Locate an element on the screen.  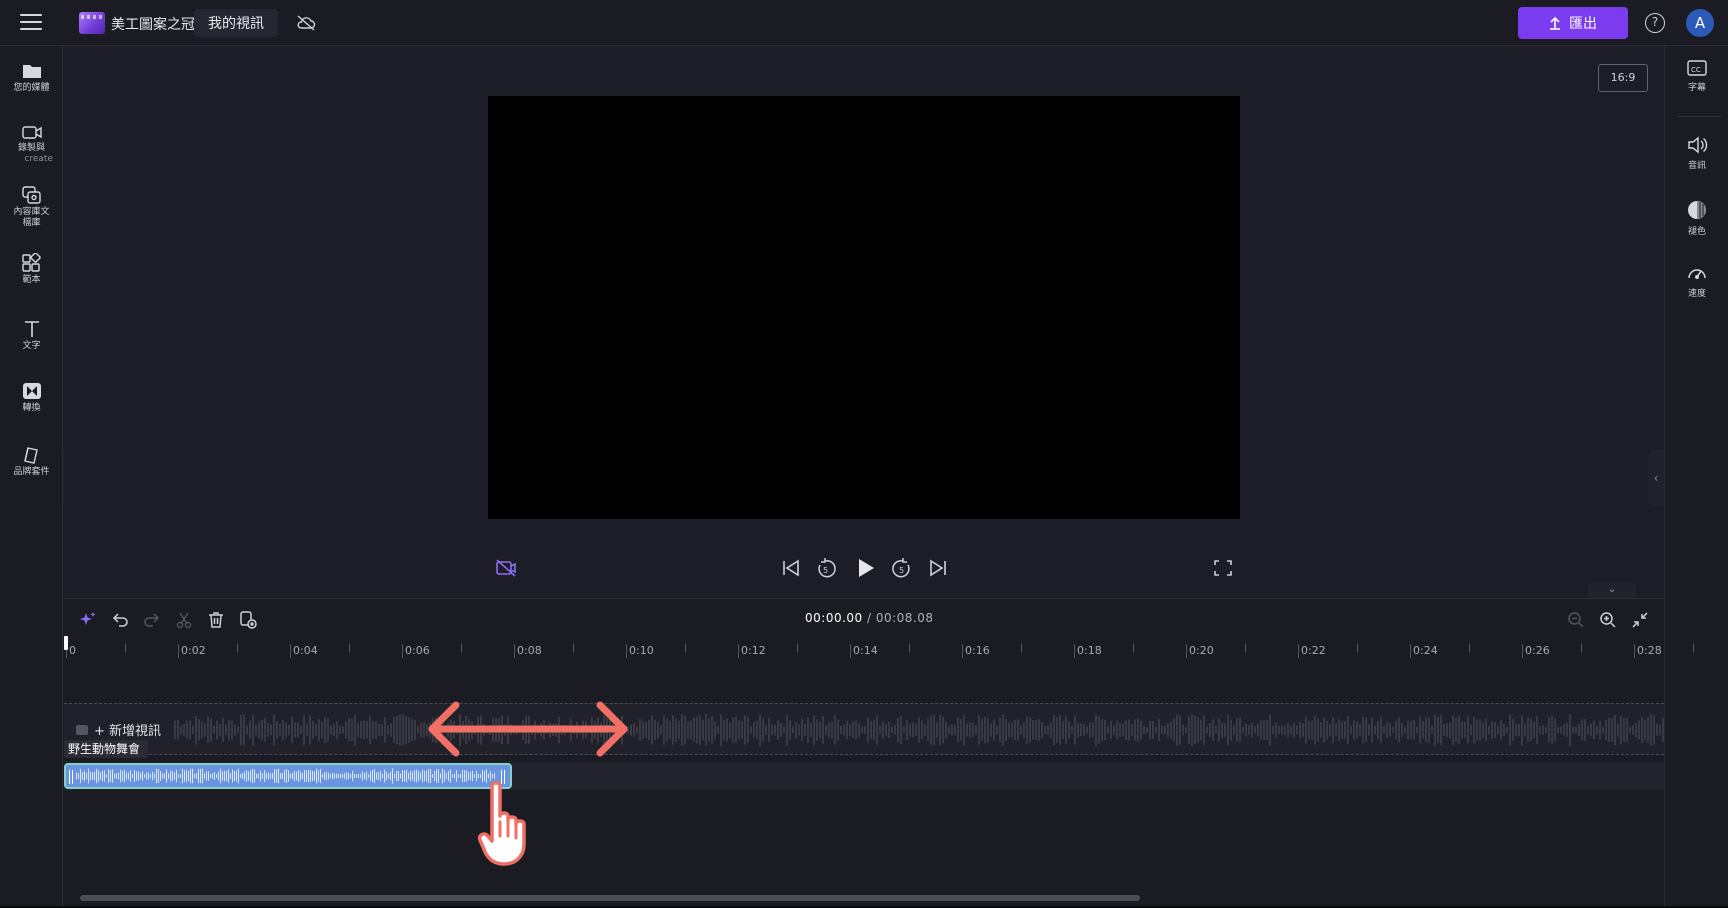
sidebar-item-text: 文字 is located at coordinates (31, 335).